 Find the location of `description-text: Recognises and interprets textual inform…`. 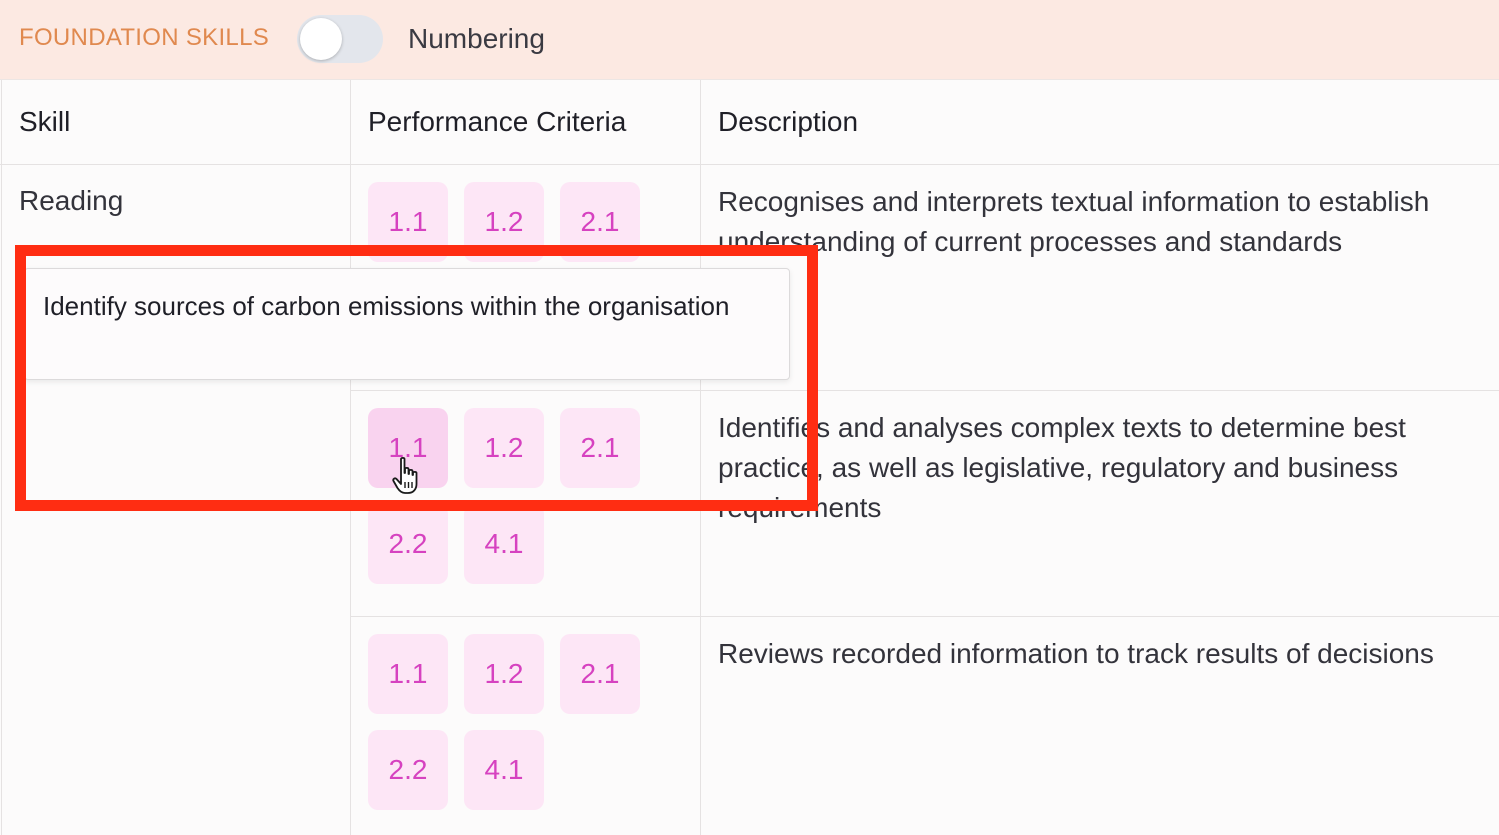

description-text: Recognises and interprets textual inform… is located at coordinates (1074, 221).